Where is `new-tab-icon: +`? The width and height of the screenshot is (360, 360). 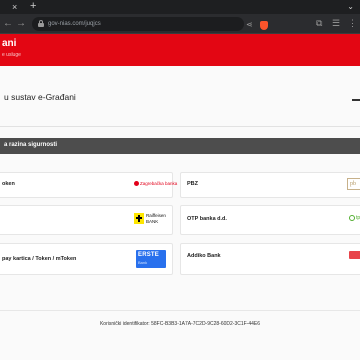
new-tab-icon: + is located at coordinates (33, 6).